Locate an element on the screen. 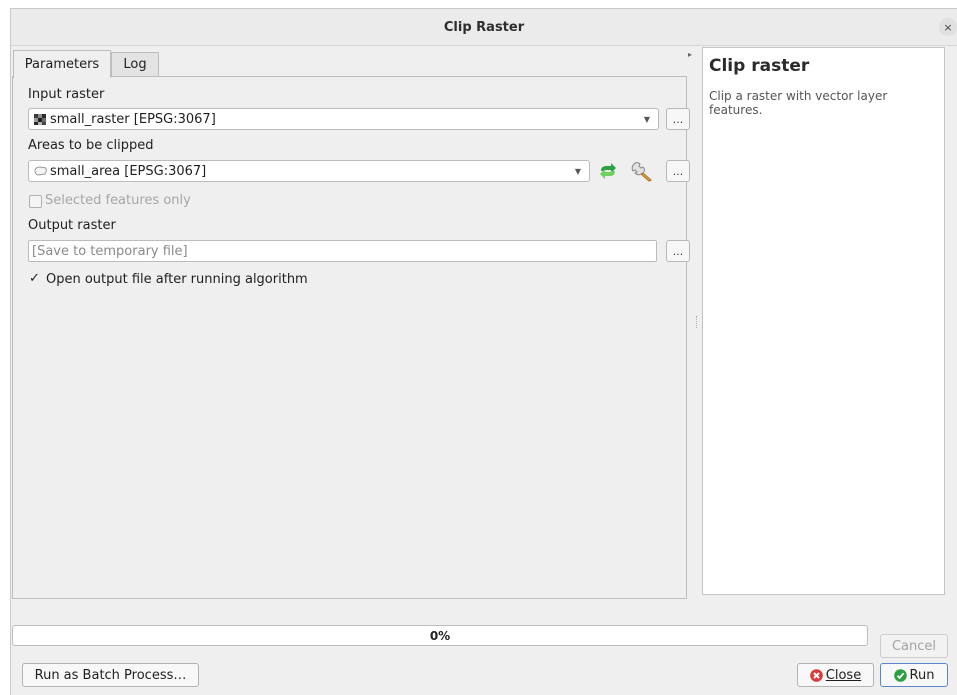 The width and height of the screenshot is (957, 695). areas-label: Areas to be clipped is located at coordinates (91, 145).